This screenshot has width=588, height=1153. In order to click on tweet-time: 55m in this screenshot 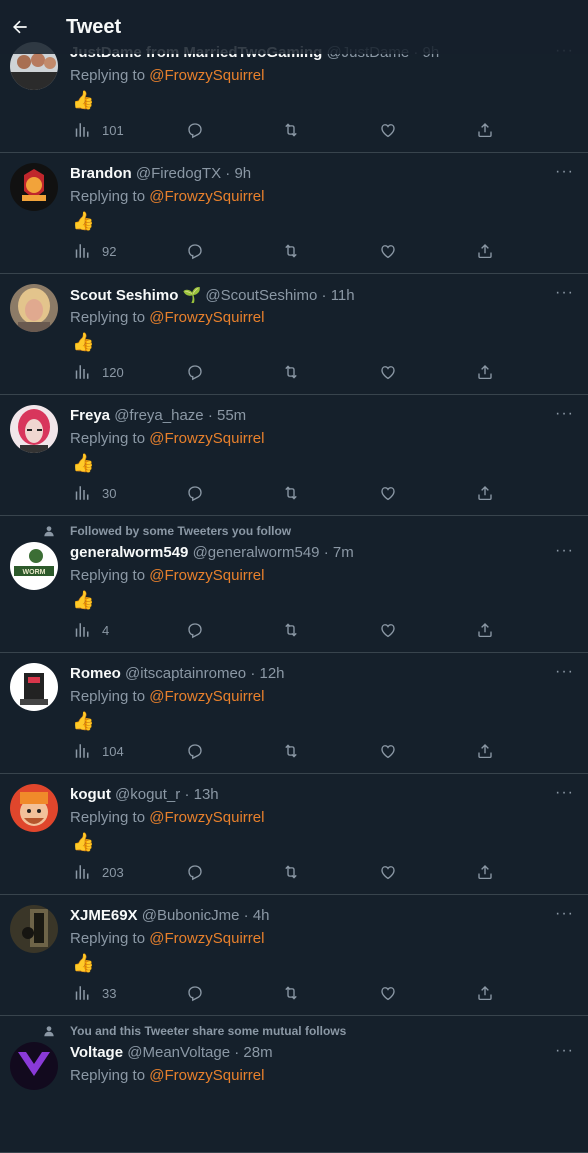, I will do `click(231, 415)`.